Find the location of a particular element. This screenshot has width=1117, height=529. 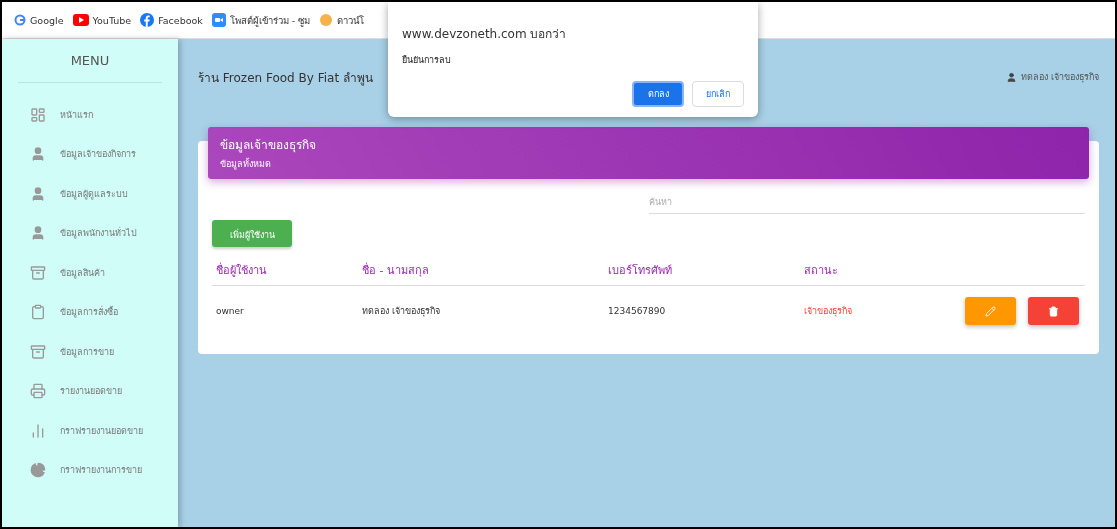

sidebar-item: ข้อมูลพนักงานทั่วไป is located at coordinates (90, 233).